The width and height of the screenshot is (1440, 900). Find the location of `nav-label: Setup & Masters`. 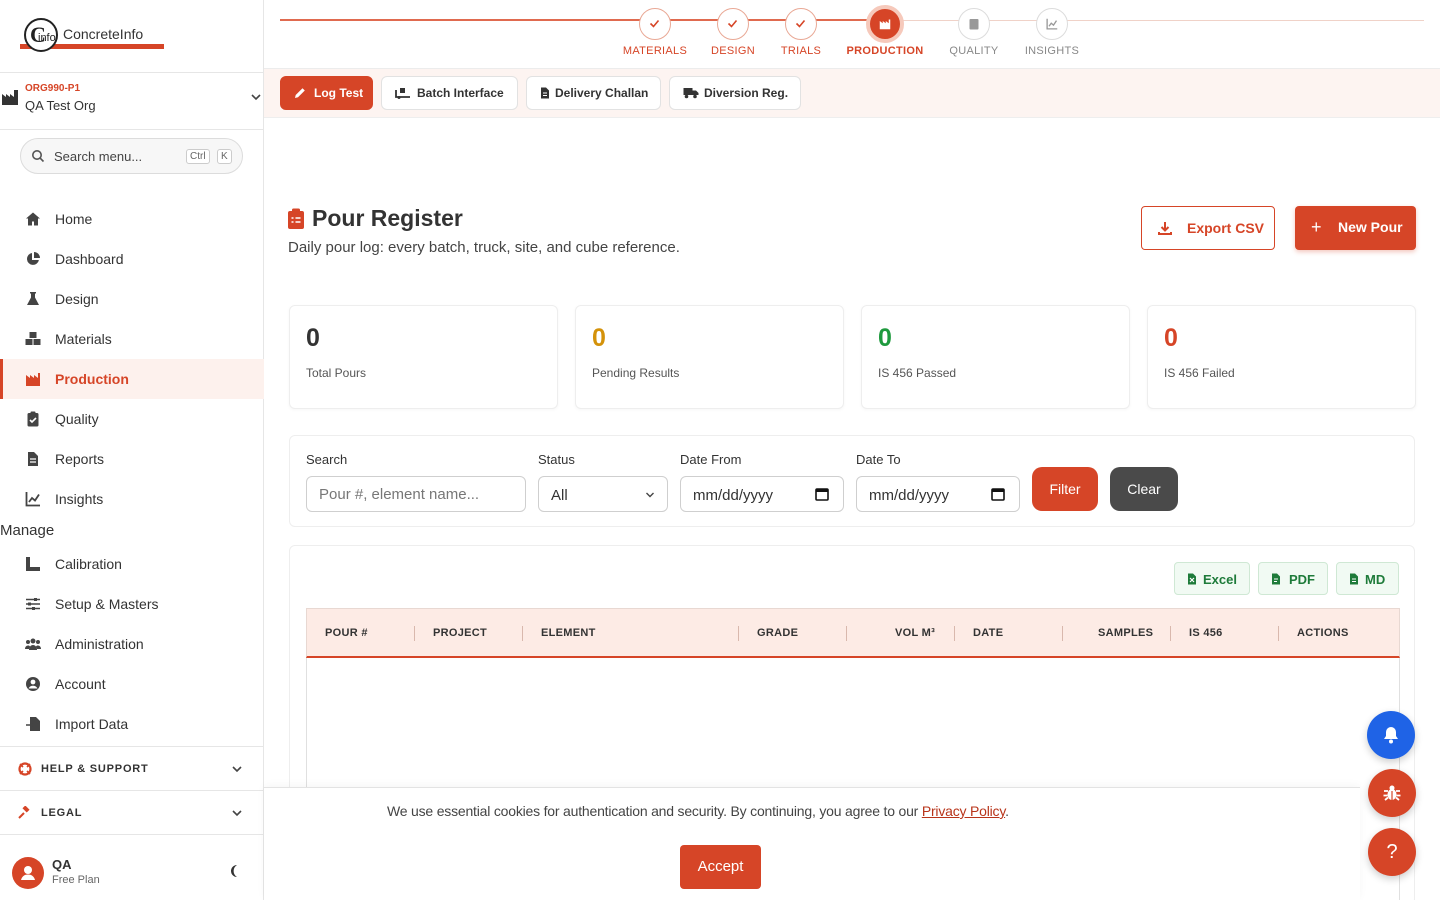

nav-label: Setup & Masters is located at coordinates (107, 604).